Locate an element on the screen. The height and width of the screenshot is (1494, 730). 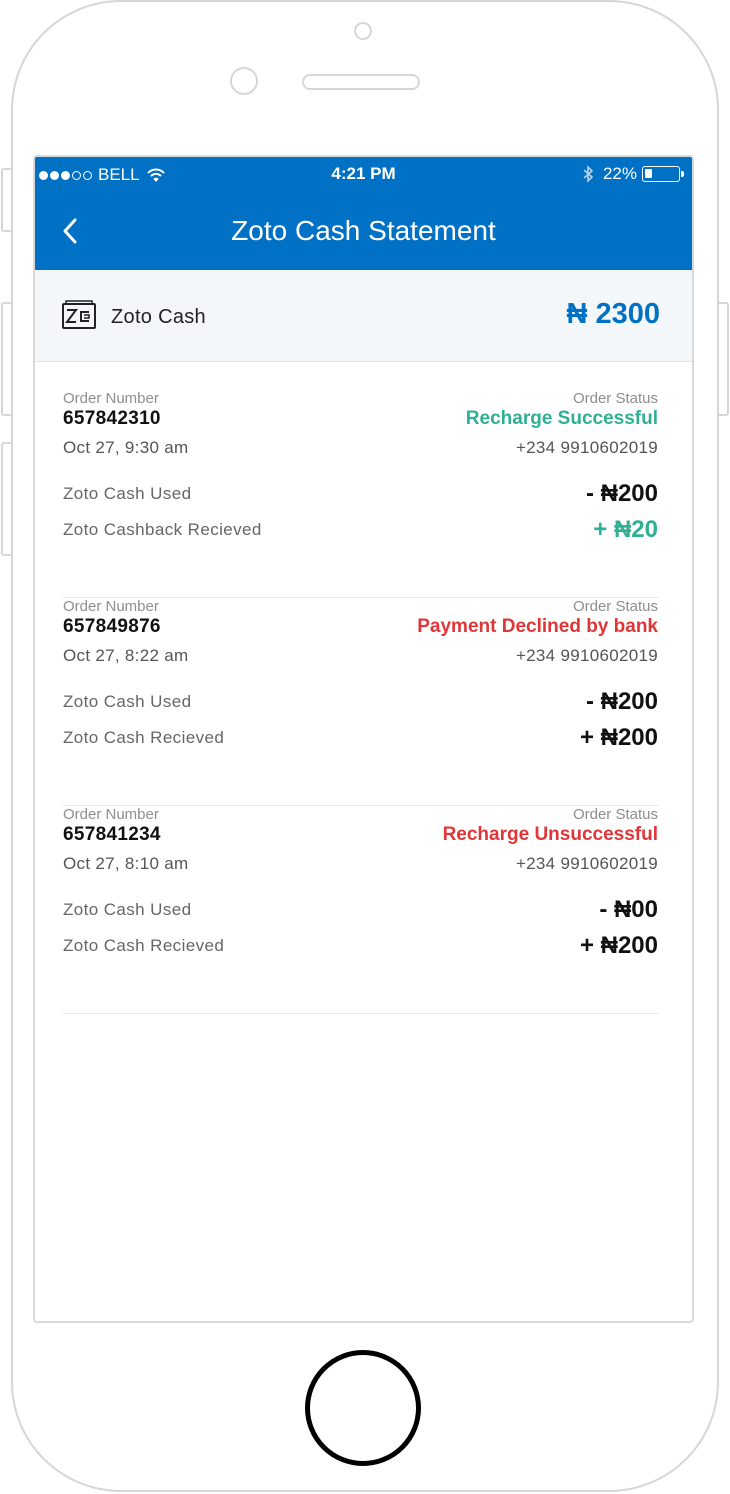
page-title: Zoto Cash Statement is located at coordinates (363, 230).